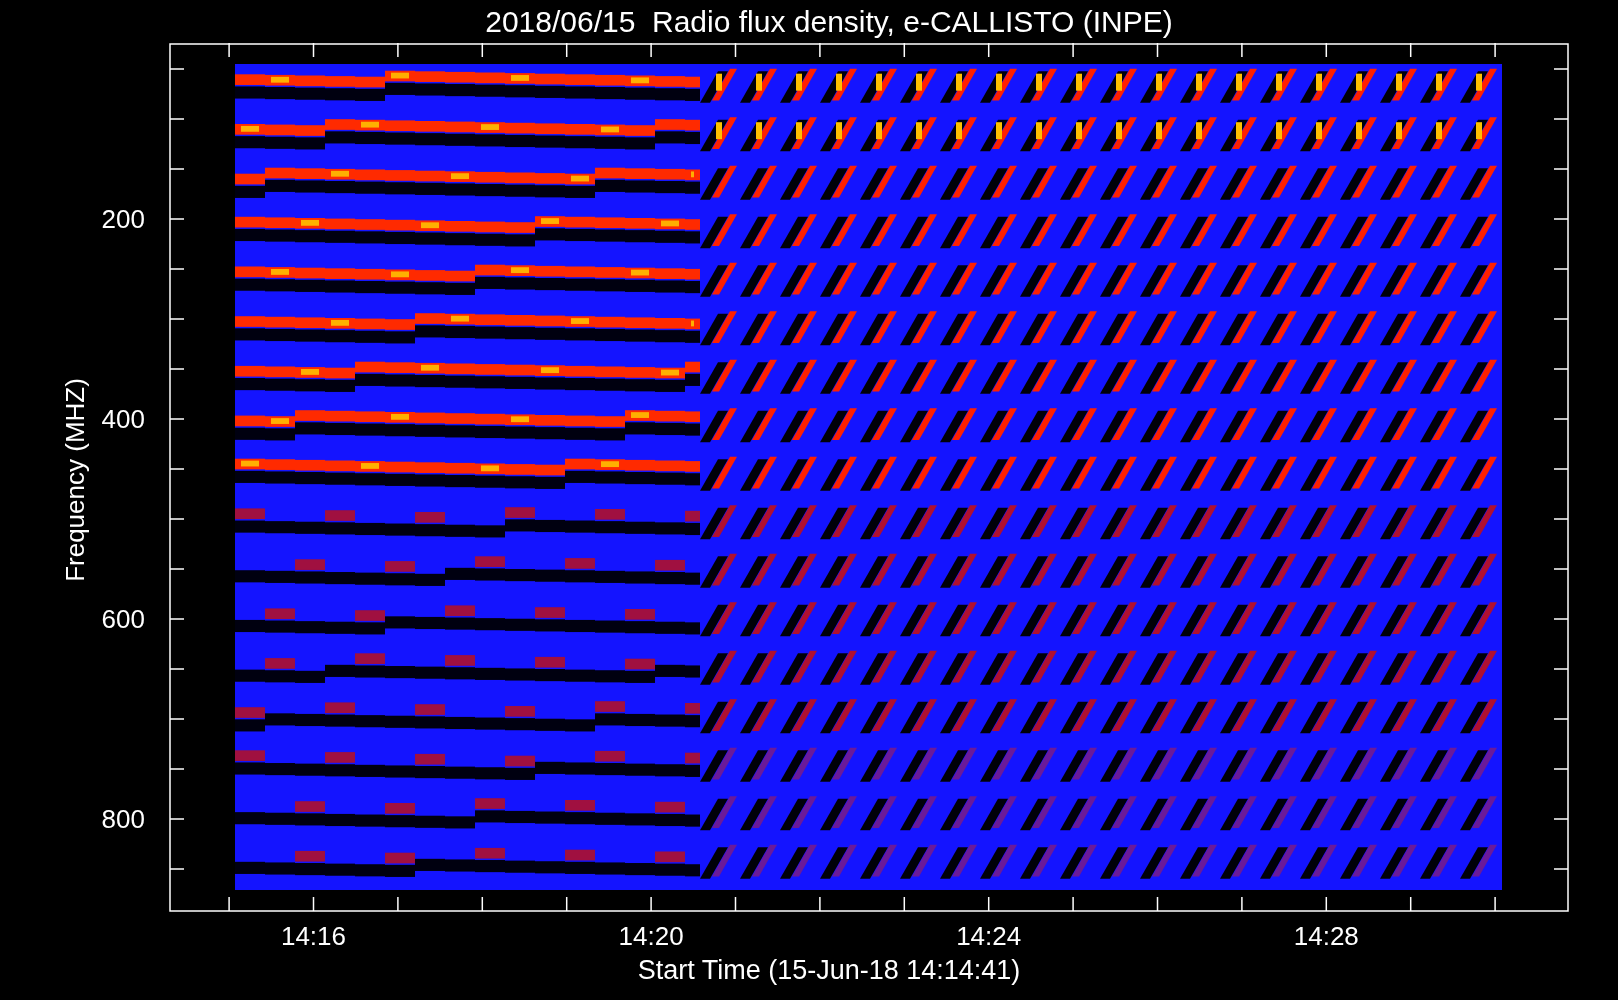 This screenshot has width=1618, height=1000. I want to click on x-tick-label: 14:20, so click(651, 936).